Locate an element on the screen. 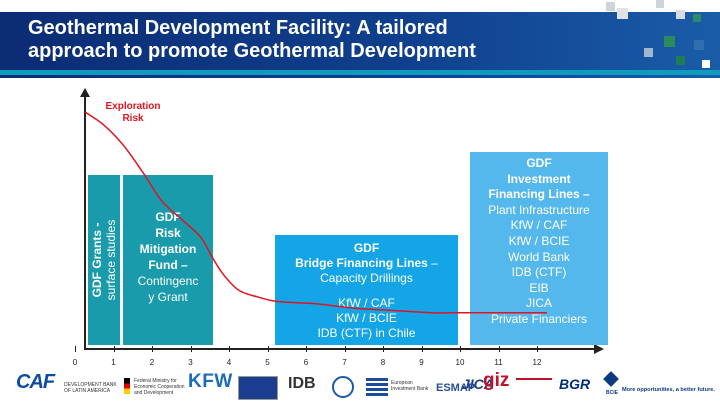  bcie-logo: BCIE is located at coordinates (612, 393).